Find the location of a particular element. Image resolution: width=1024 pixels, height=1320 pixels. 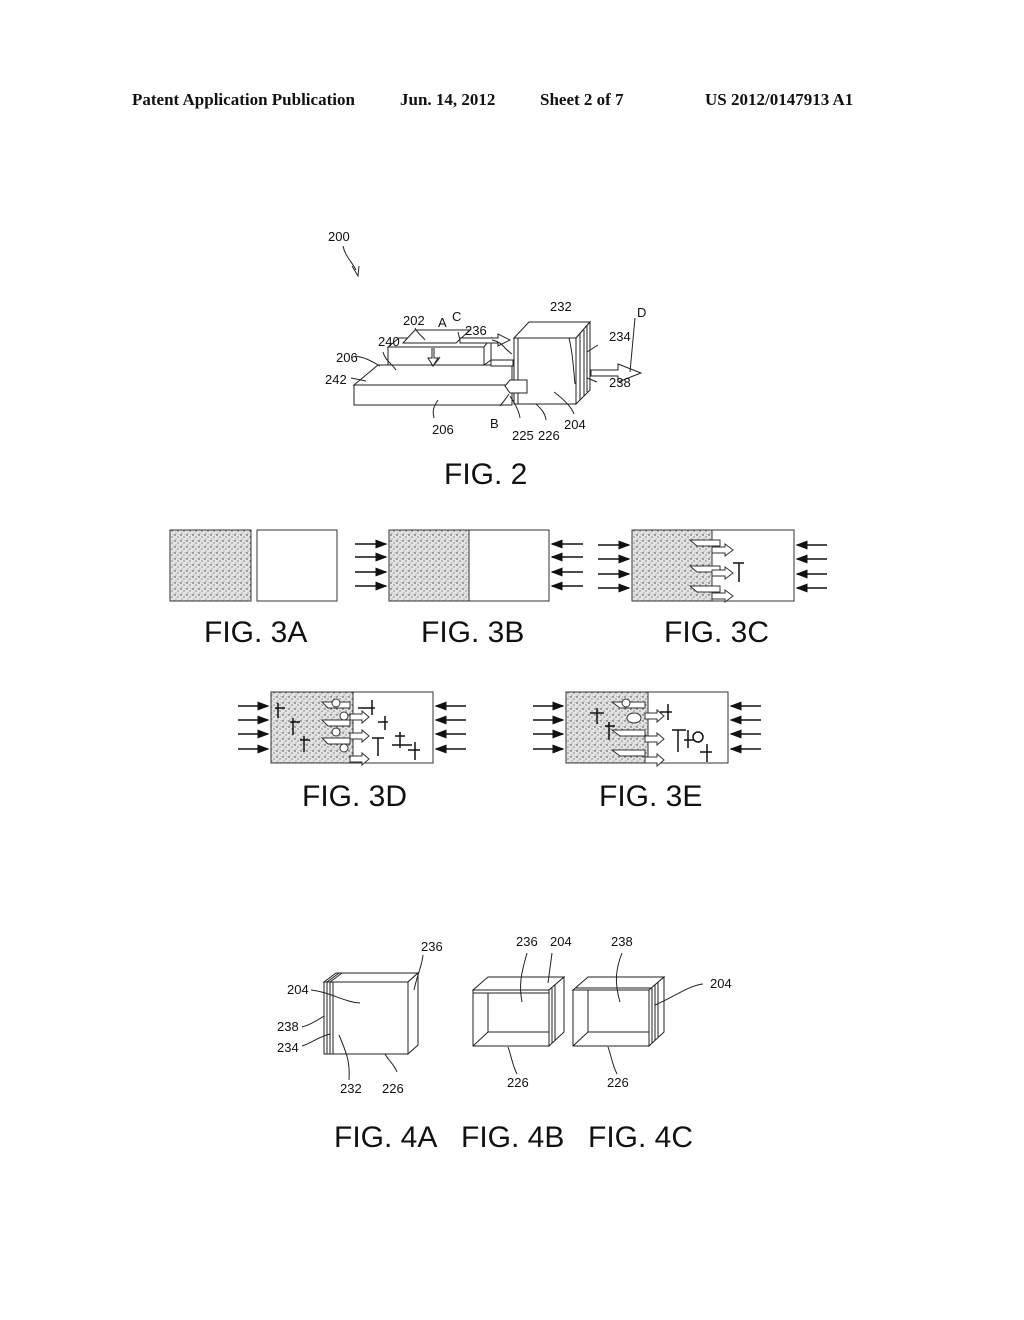

ref-B: B is located at coordinates (494, 423).